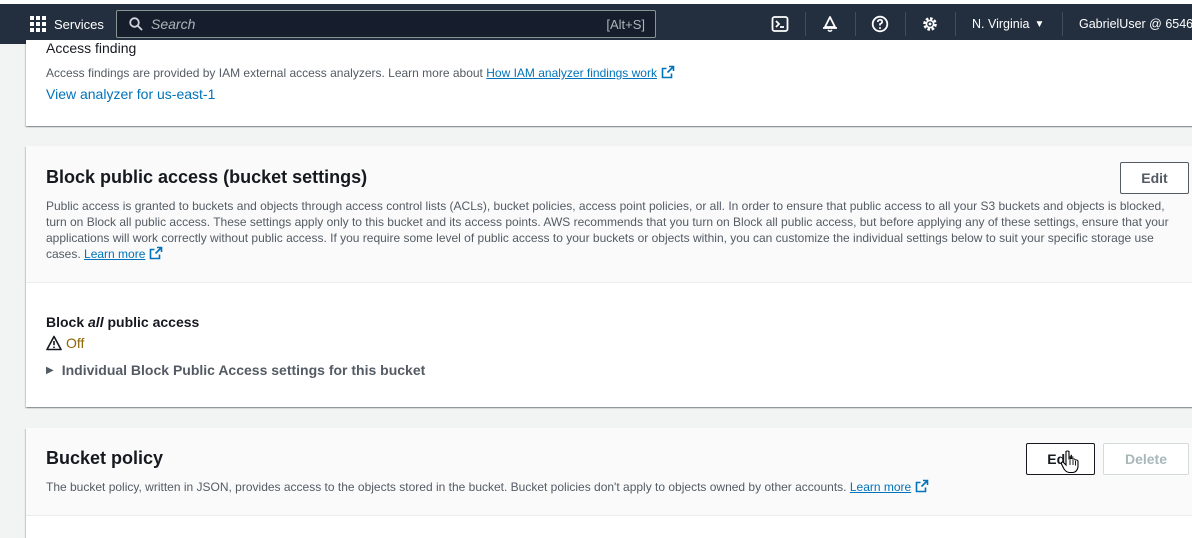 The width and height of the screenshot is (1192, 538). Describe the element at coordinates (50, 370) in the screenshot. I see `caret-right-icon: ▶` at that location.